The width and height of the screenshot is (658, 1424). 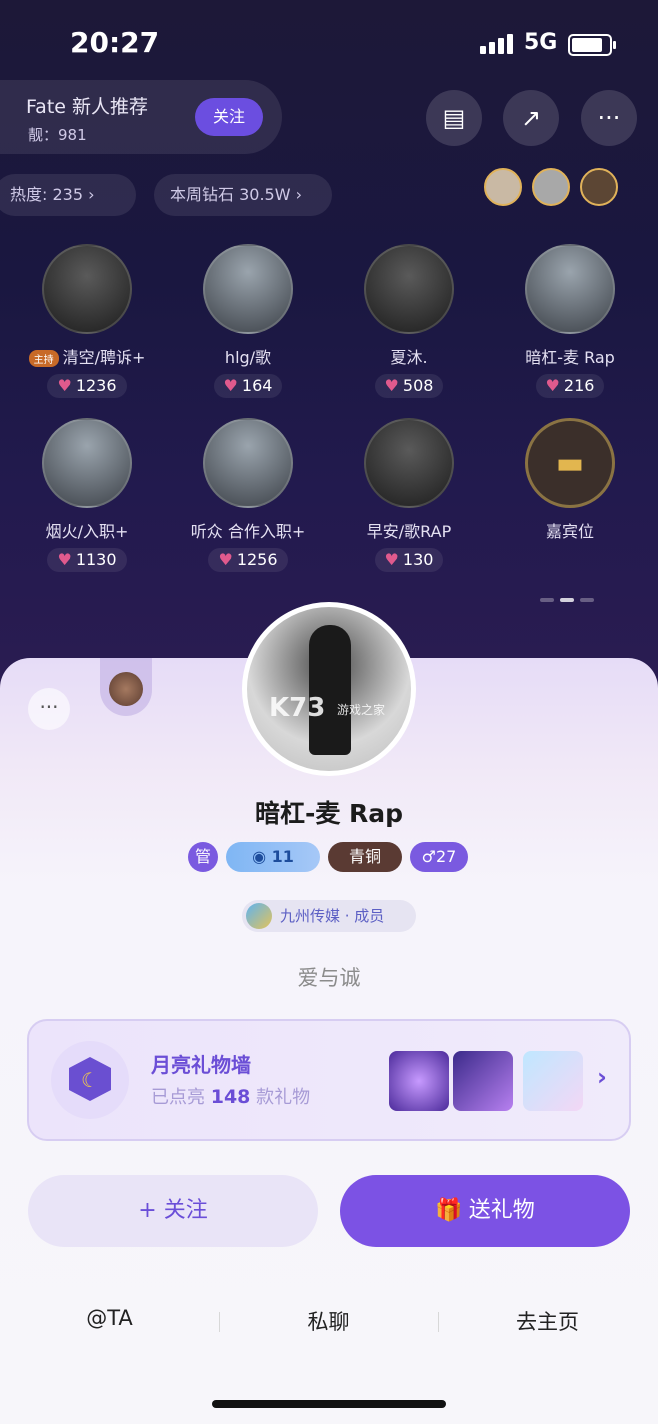 What do you see at coordinates (297, 708) in the screenshot?
I see `watermark: K73` at bounding box center [297, 708].